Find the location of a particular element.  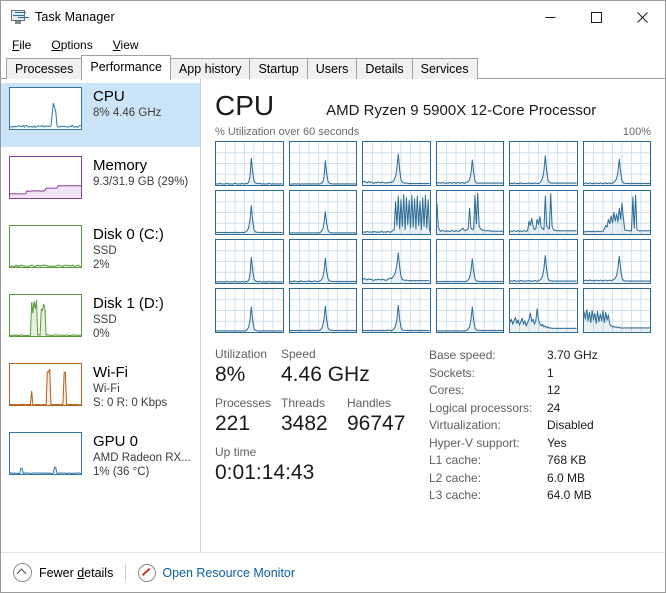

sidebar-labels-gpu-0: GPU 0 AMD Radeon RX... 1% (36 °C) is located at coordinates (142, 455).